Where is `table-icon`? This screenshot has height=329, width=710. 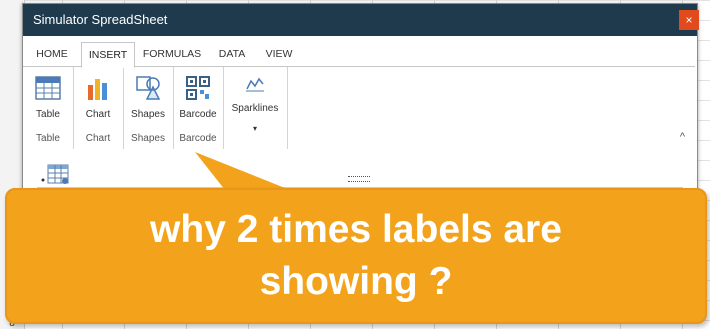 table-icon is located at coordinates (48, 88).